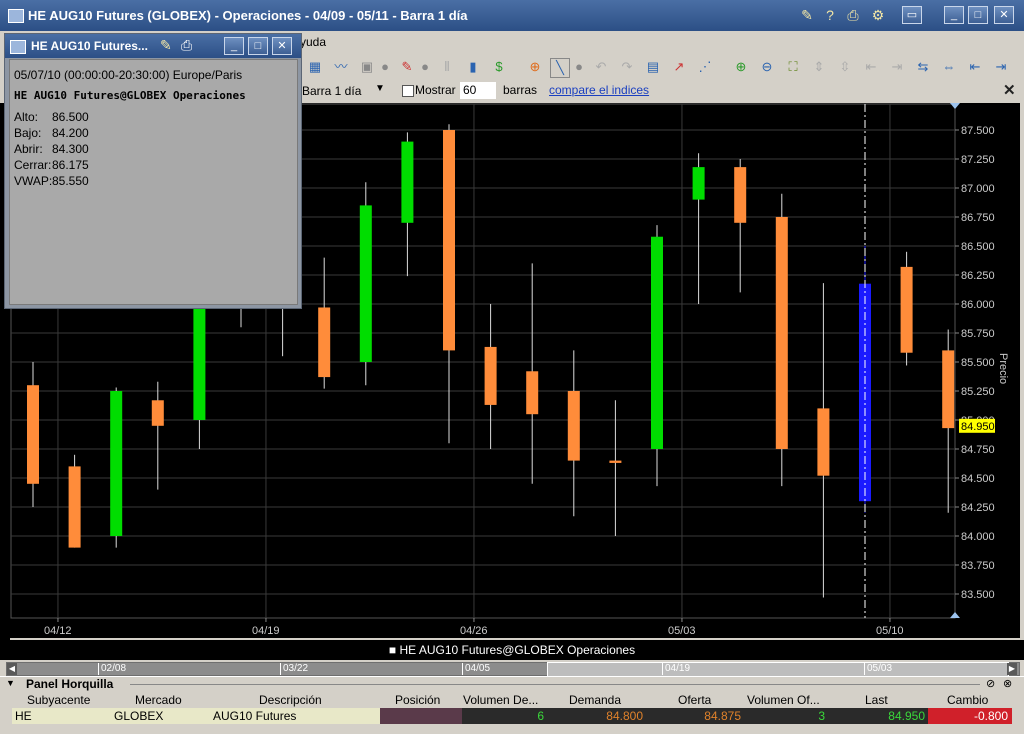 The image size is (1024, 734). What do you see at coordinates (897, 67) in the screenshot?
I see `scroll-right-icon: ⇥` at bounding box center [897, 67].